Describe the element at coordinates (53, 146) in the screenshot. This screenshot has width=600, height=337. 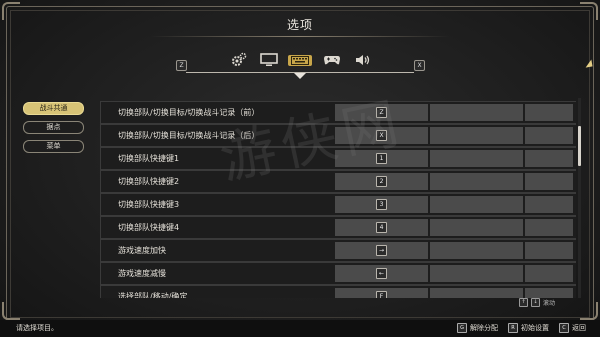
I see `side-menu-menu: 菜单` at that location.